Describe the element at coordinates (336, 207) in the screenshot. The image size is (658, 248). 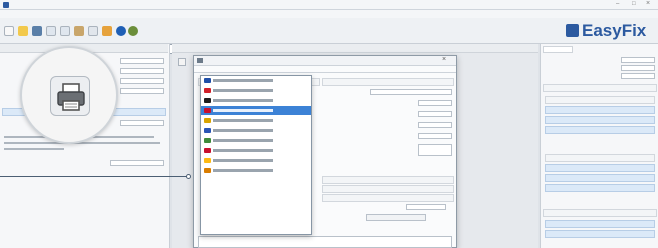
I see `print-date-label` at that location.